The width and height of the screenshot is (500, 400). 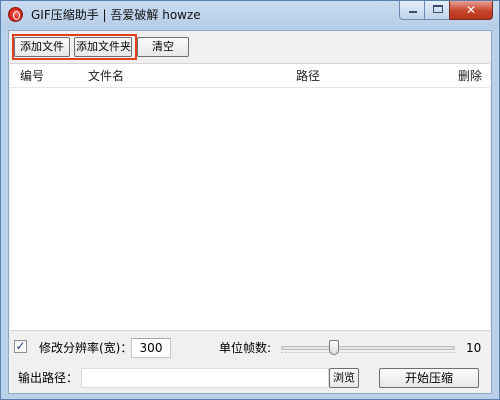 I want to click on caption-buttons: ✕, so click(x=446, y=11).